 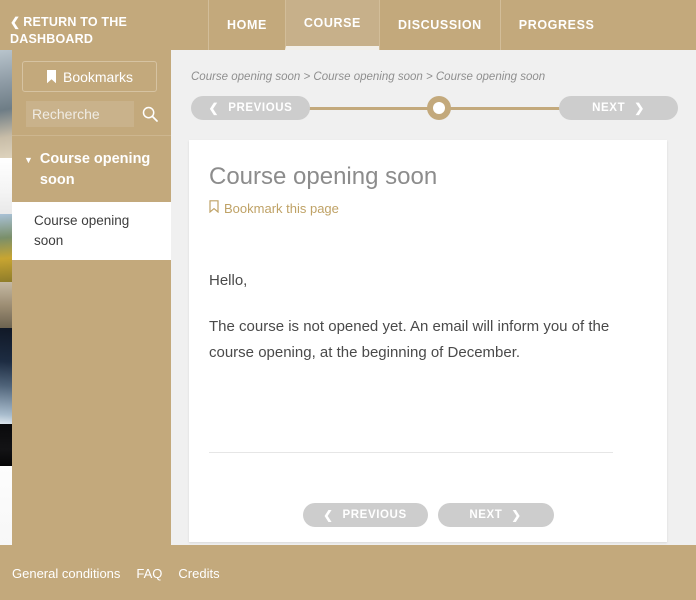 I want to click on bookmark-this-page-label: Bookmark this page, so click(x=281, y=208).